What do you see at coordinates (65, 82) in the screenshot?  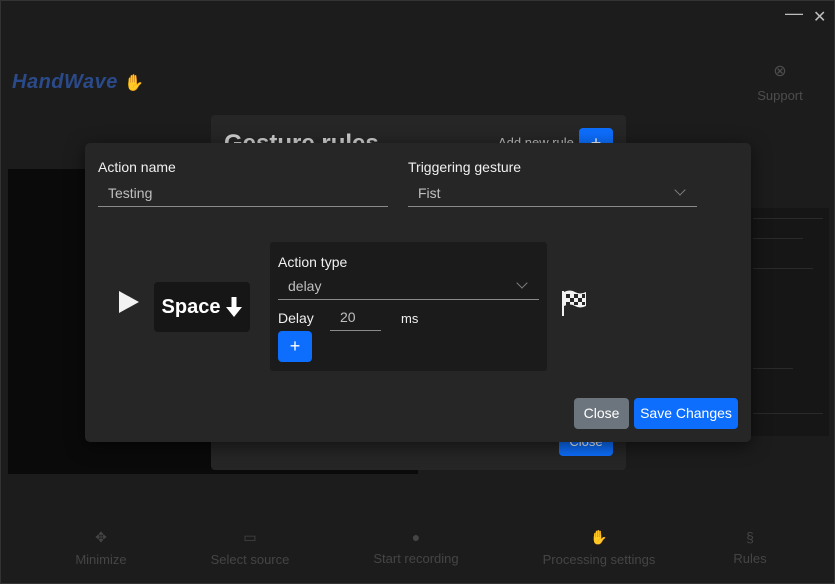 I see `brand-name: HandWave` at bounding box center [65, 82].